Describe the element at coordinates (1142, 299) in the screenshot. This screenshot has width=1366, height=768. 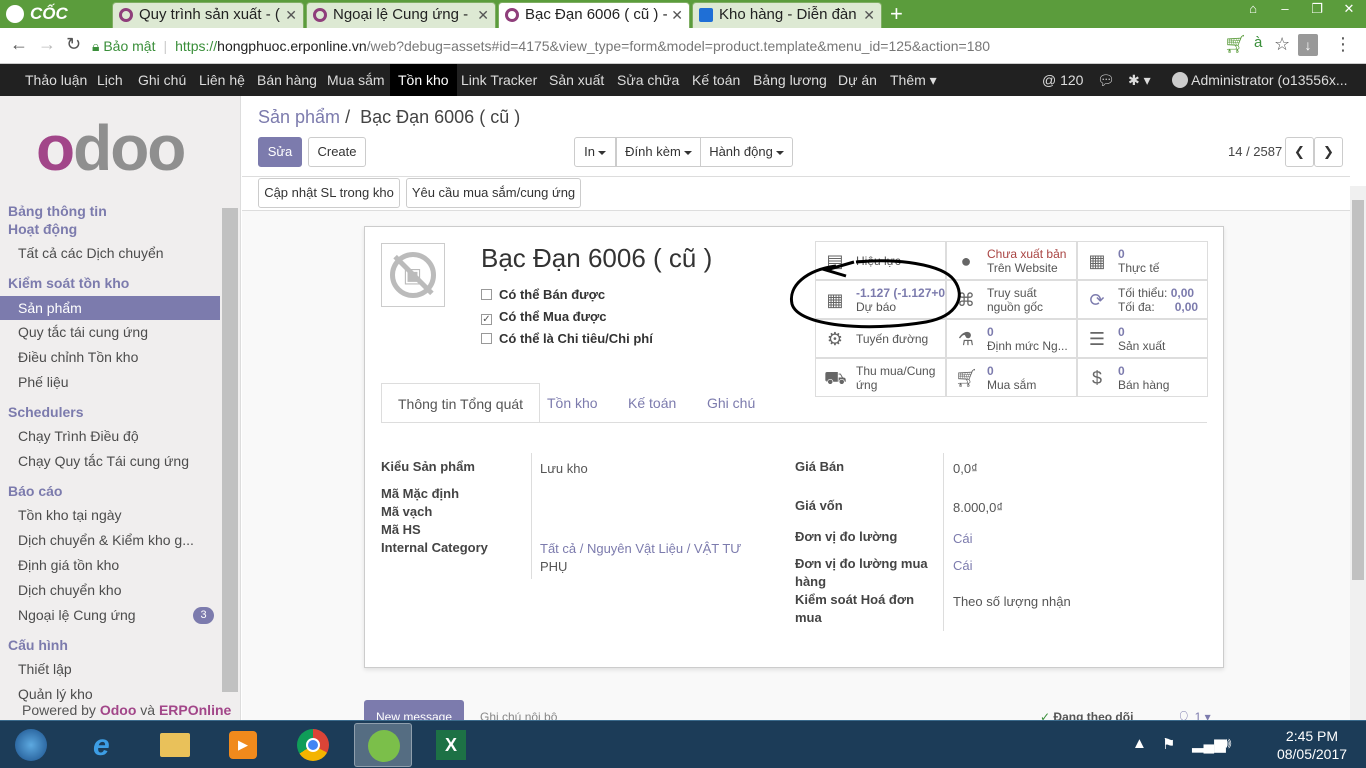
I see `stat-min-max: ⟳ Tối thiểu: 0,00 Tối đa: 0,00` at that location.